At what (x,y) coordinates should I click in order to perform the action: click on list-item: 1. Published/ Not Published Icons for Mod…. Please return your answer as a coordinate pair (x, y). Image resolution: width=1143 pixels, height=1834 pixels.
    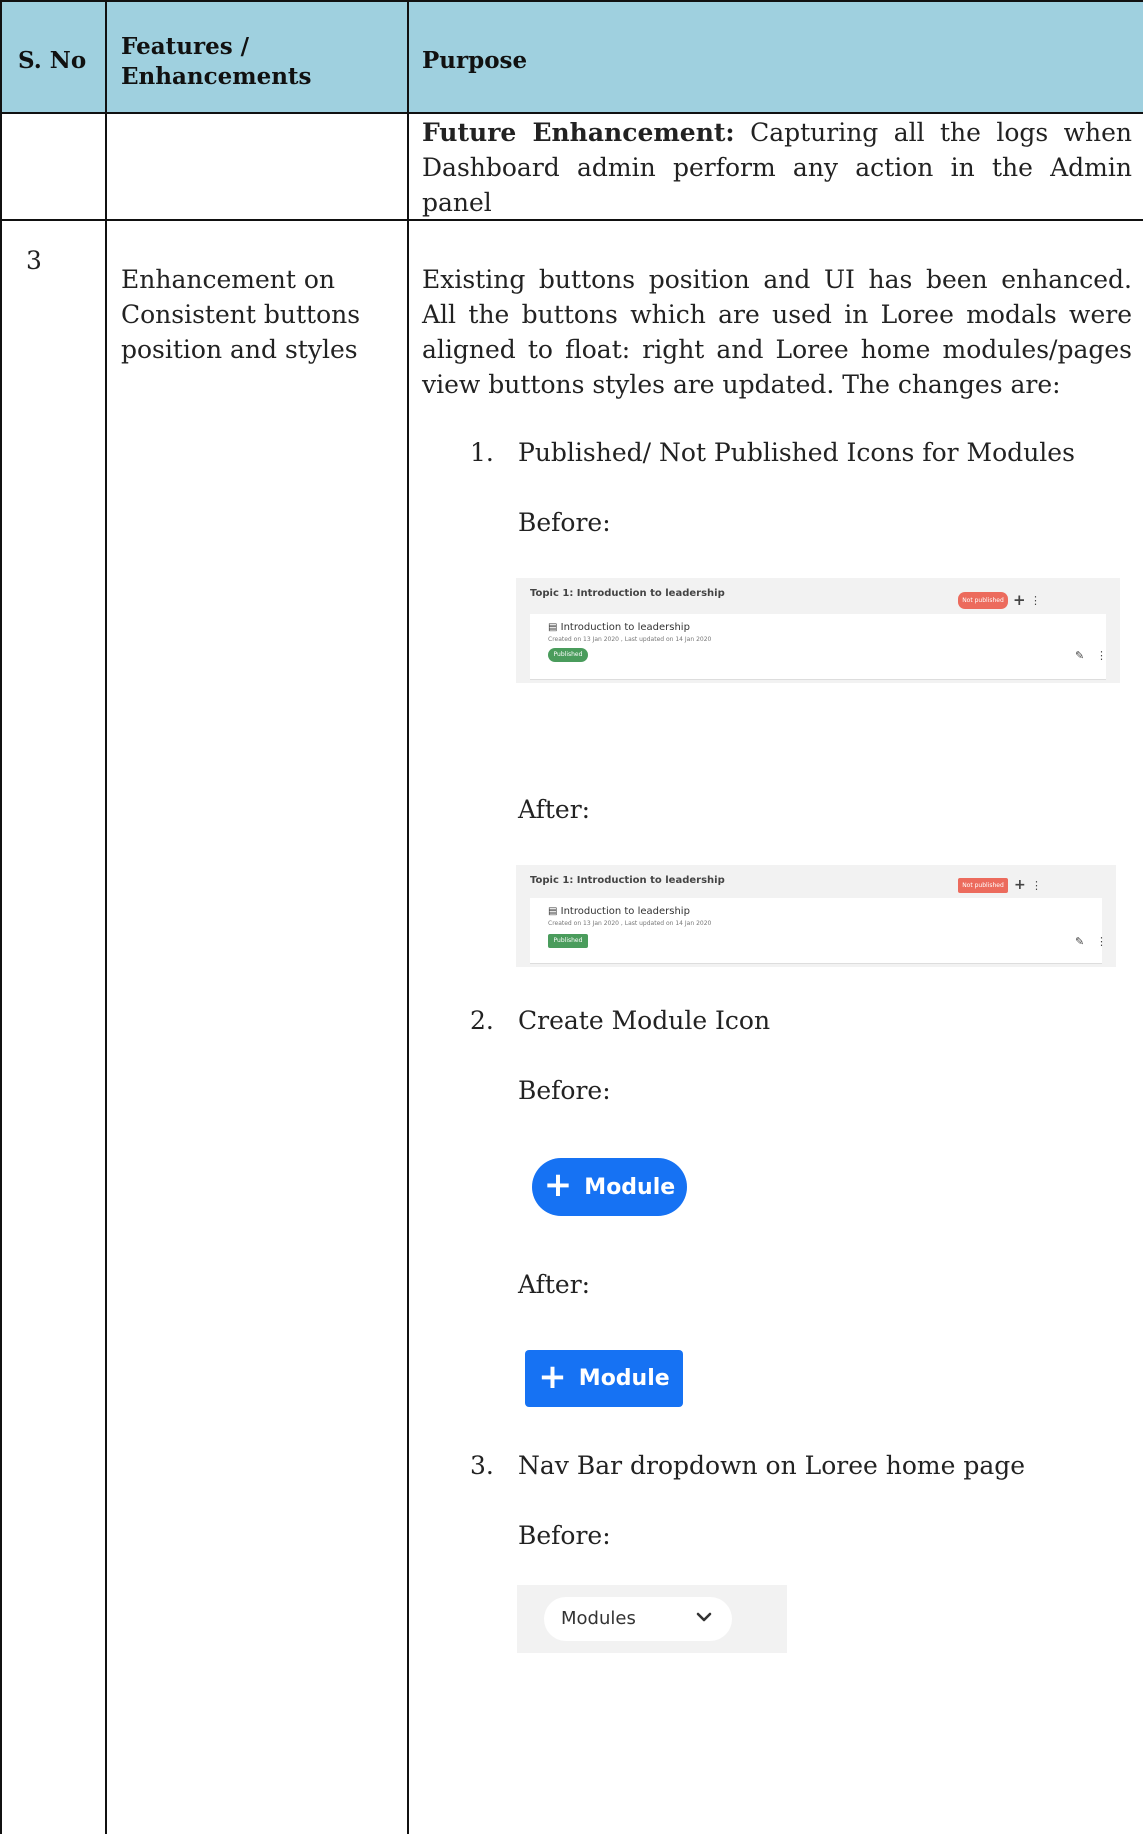
    Looking at the image, I should click on (772, 452).